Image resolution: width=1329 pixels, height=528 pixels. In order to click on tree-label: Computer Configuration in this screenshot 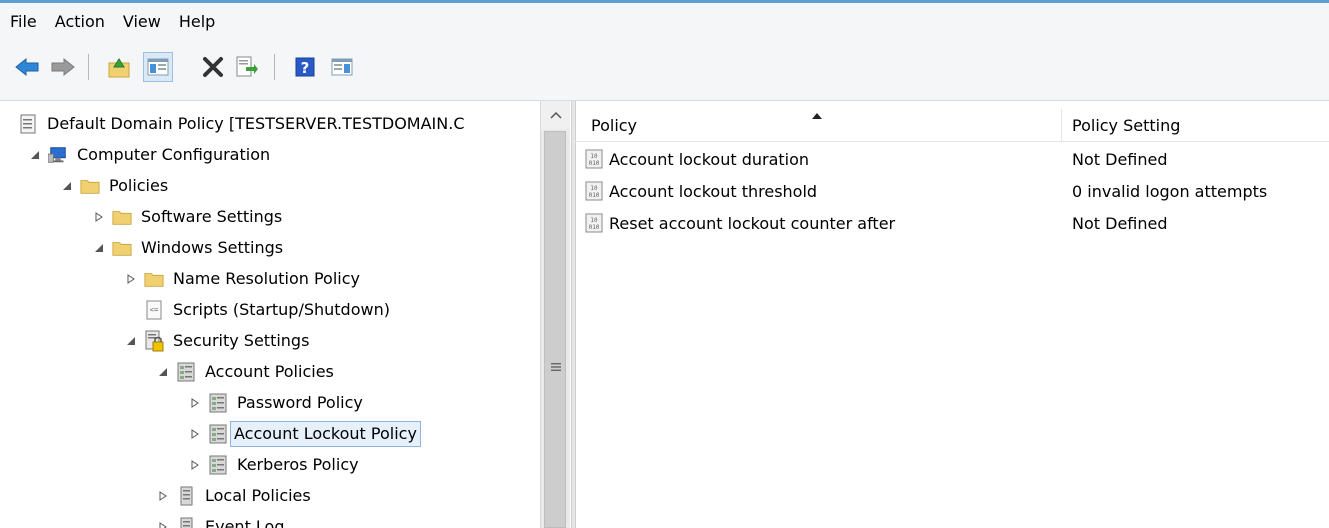, I will do `click(174, 154)`.